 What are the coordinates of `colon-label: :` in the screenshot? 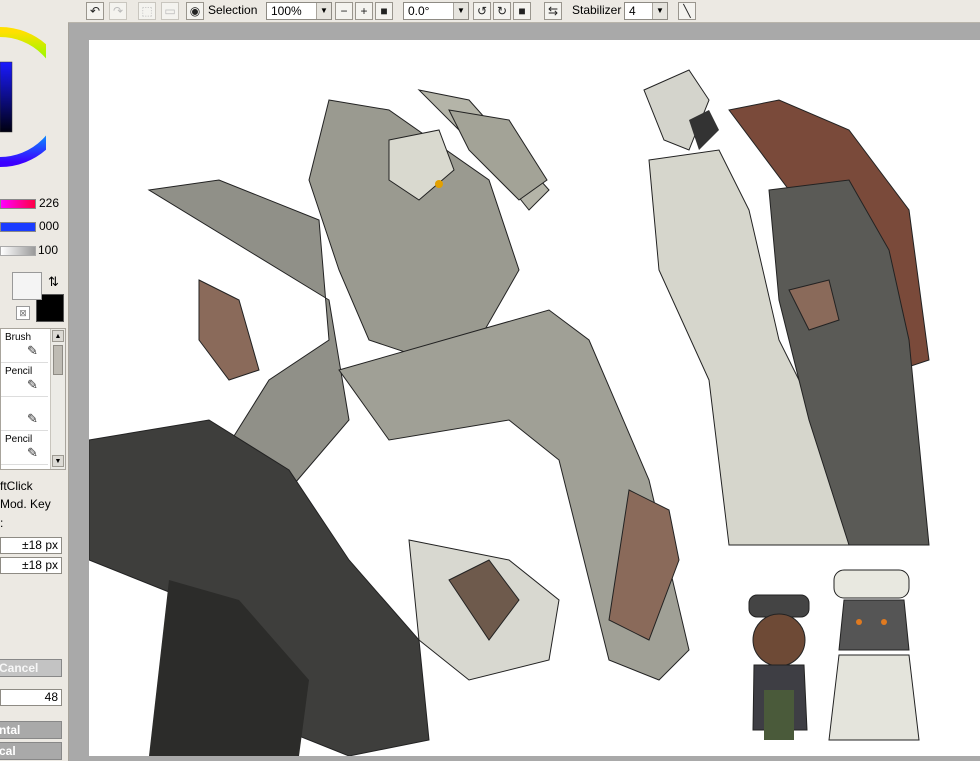 It's located at (2, 523).